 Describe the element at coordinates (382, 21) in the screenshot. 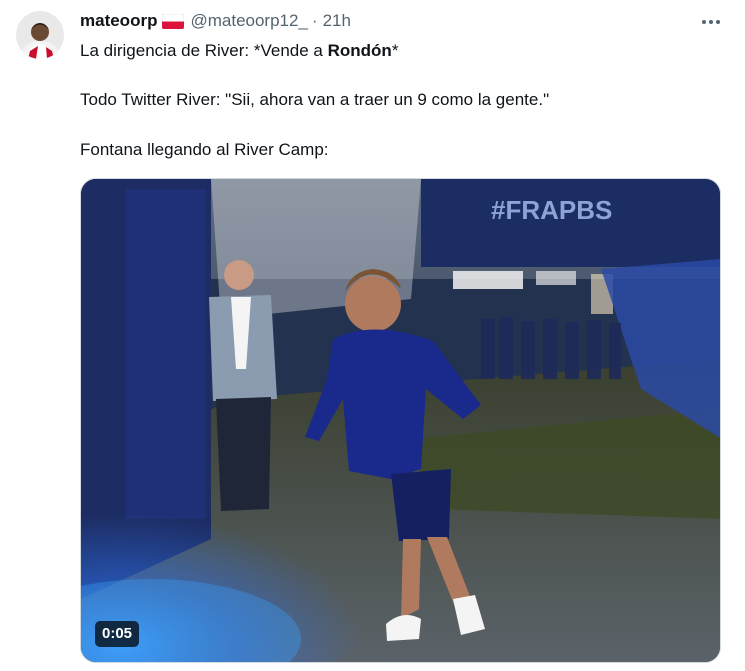

I see `tweet-header: mateoorp @mateoorp12_ · 21h` at that location.